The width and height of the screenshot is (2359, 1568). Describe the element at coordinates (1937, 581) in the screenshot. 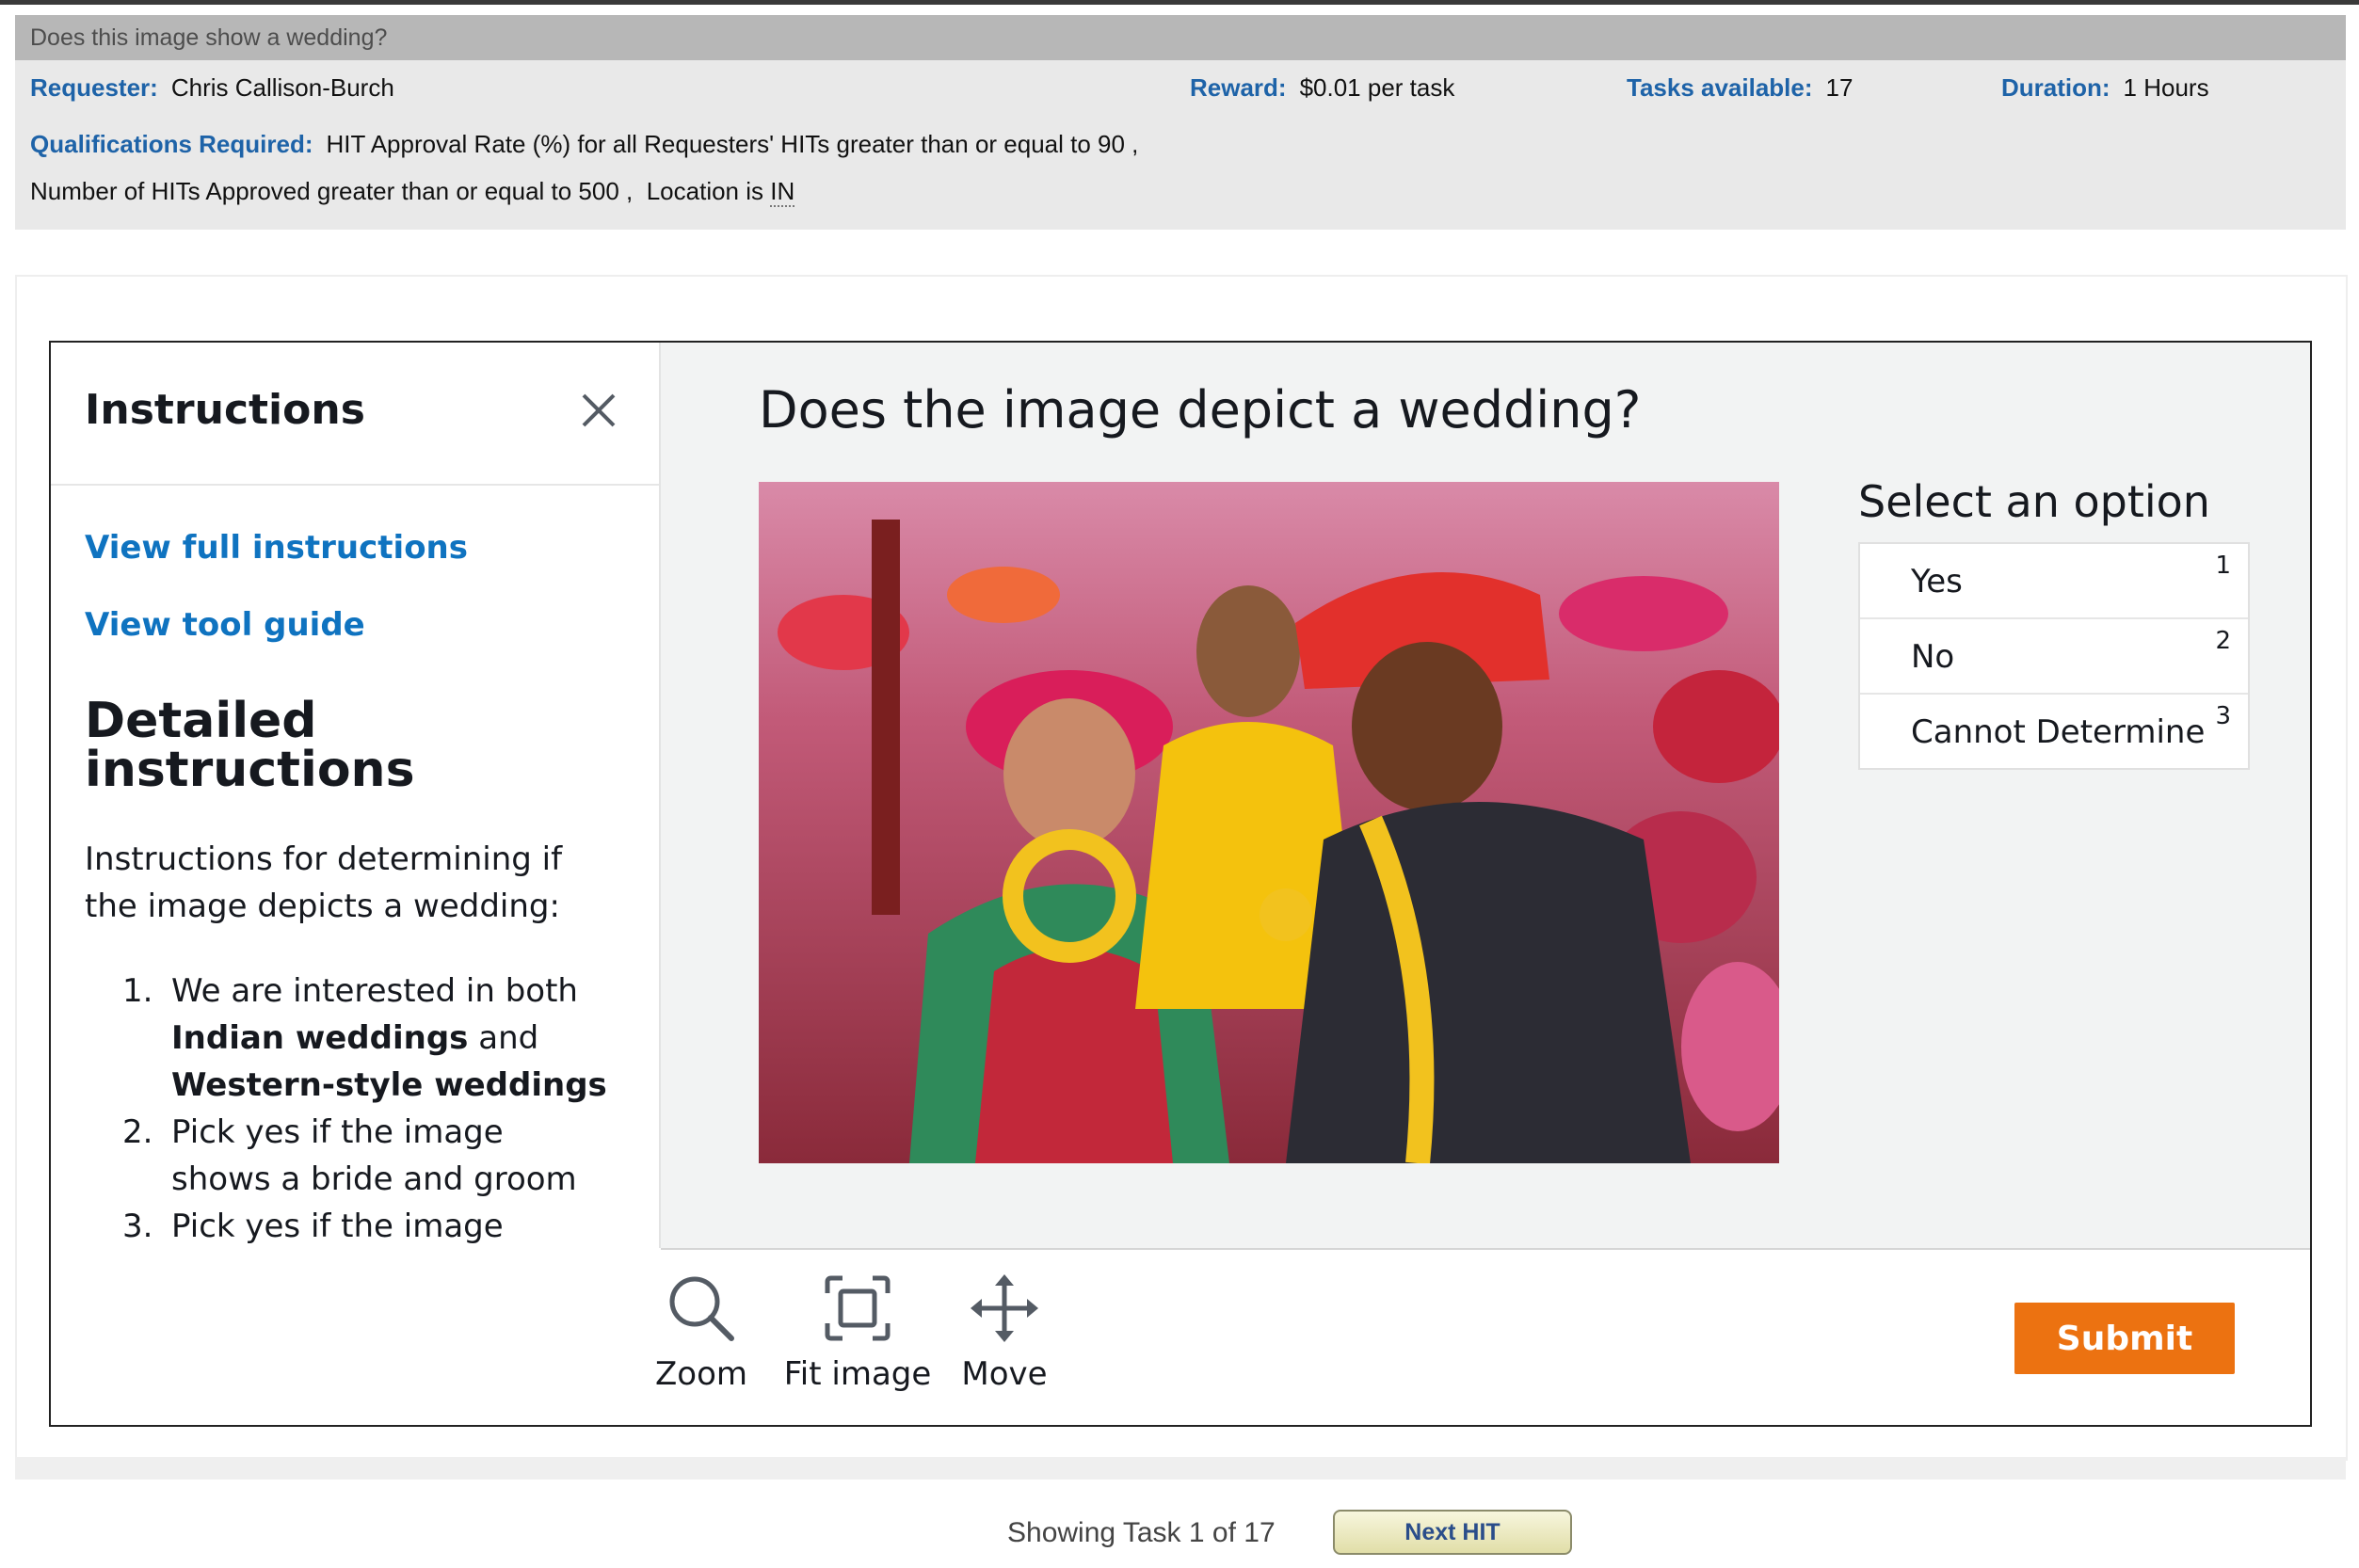

I see `option-label: Yes` at that location.